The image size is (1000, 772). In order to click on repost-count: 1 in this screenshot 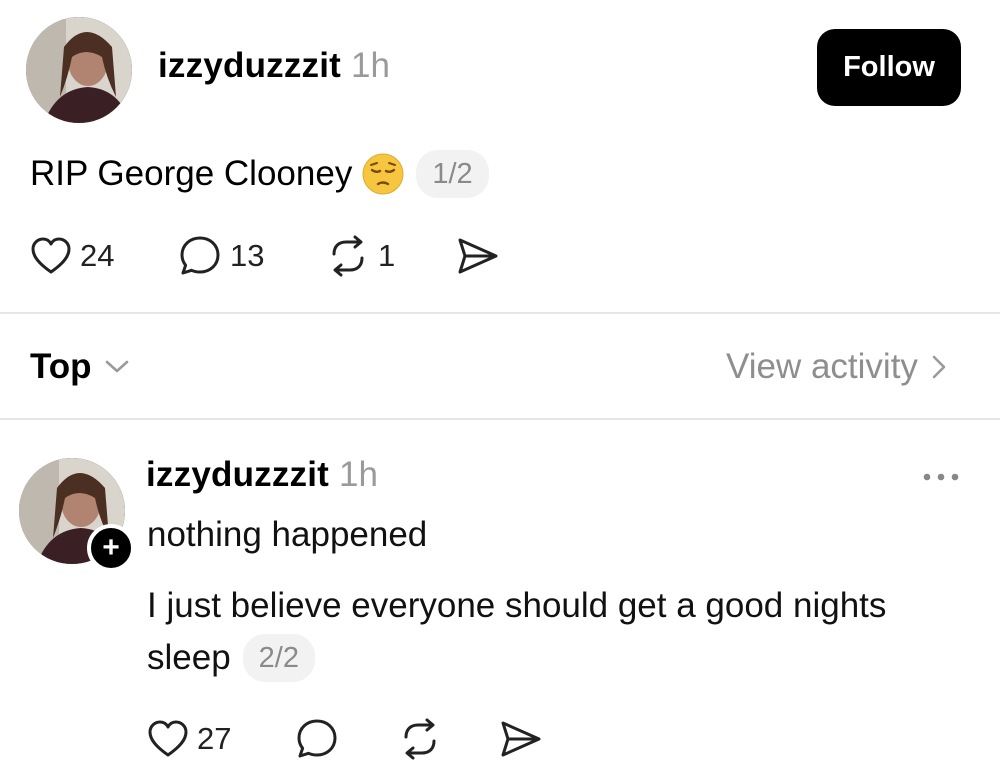, I will do `click(387, 255)`.